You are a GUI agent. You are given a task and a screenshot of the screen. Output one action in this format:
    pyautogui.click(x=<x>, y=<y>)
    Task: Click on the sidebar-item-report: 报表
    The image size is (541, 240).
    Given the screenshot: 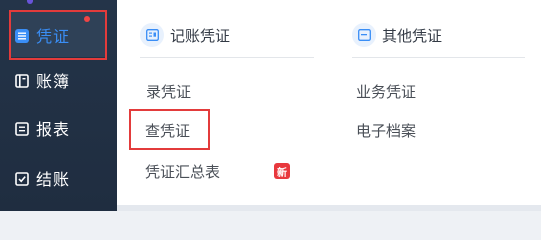 What is the action you would take?
    pyautogui.click(x=58, y=128)
    